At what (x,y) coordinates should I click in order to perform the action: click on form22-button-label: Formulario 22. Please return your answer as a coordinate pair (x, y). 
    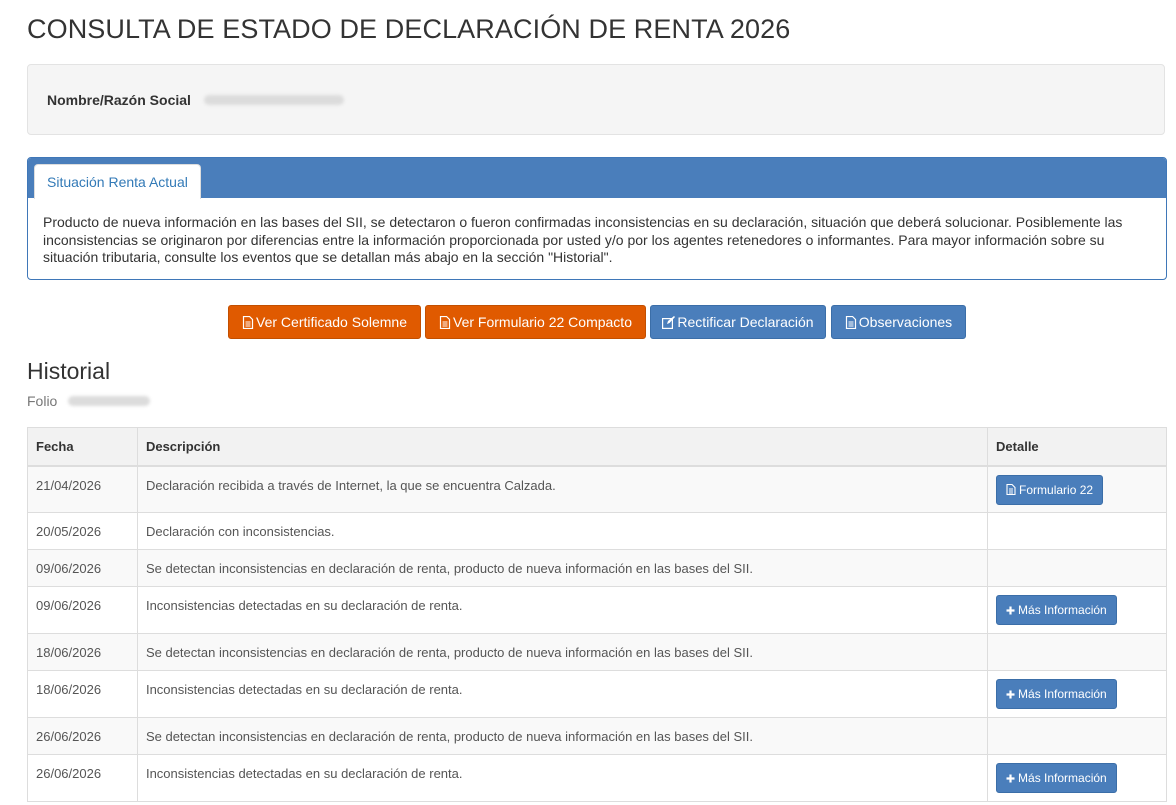
    Looking at the image, I should click on (1056, 489).